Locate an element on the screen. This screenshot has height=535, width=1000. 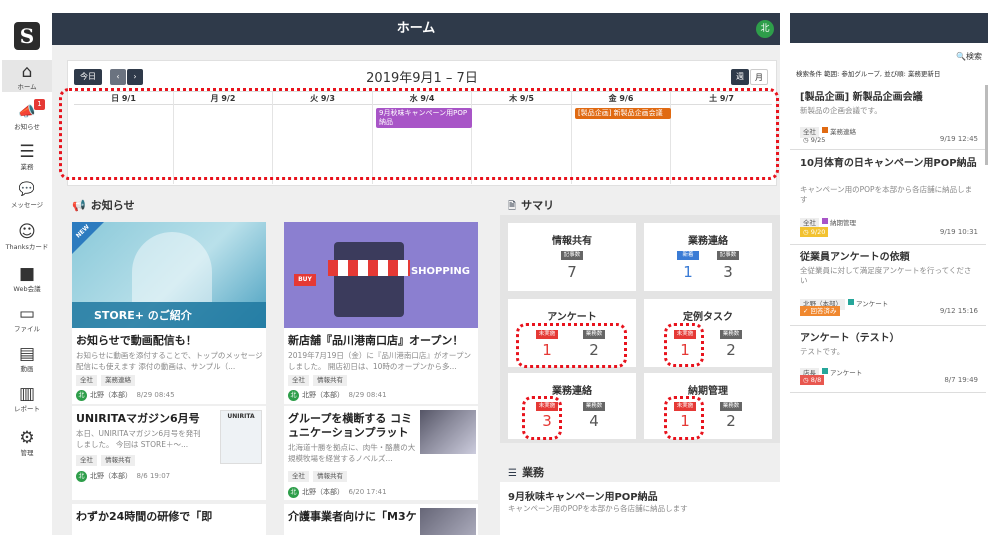
summary-box-business-contact: 業務連絡 新着 1 記事数 3 is located at coordinates (708, 257).